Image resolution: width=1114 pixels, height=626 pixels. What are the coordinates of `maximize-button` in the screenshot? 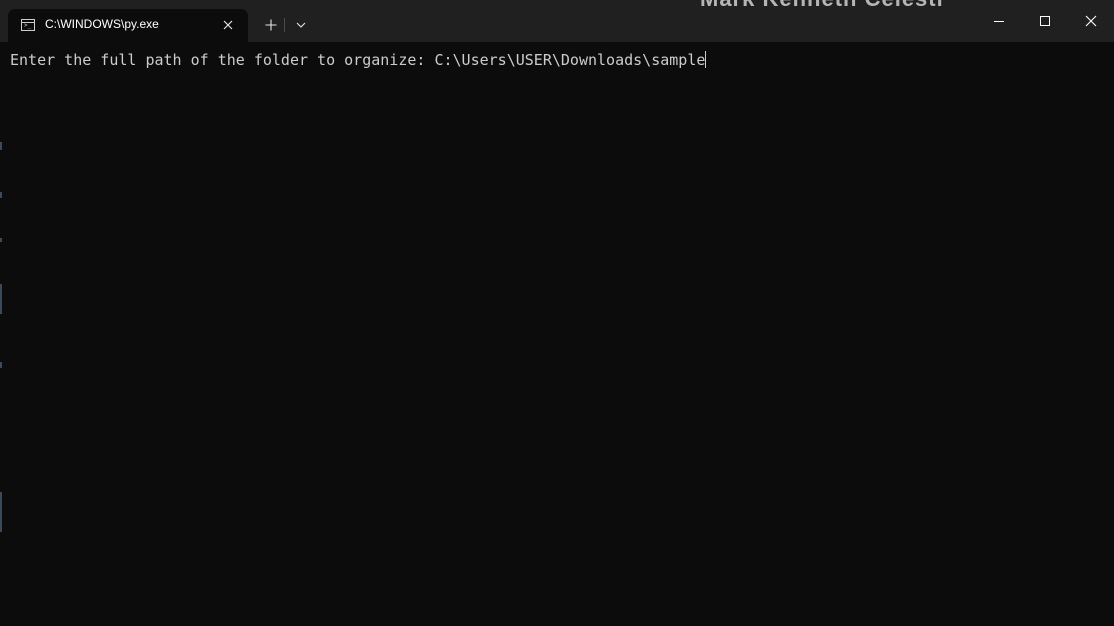 It's located at (1045, 21).